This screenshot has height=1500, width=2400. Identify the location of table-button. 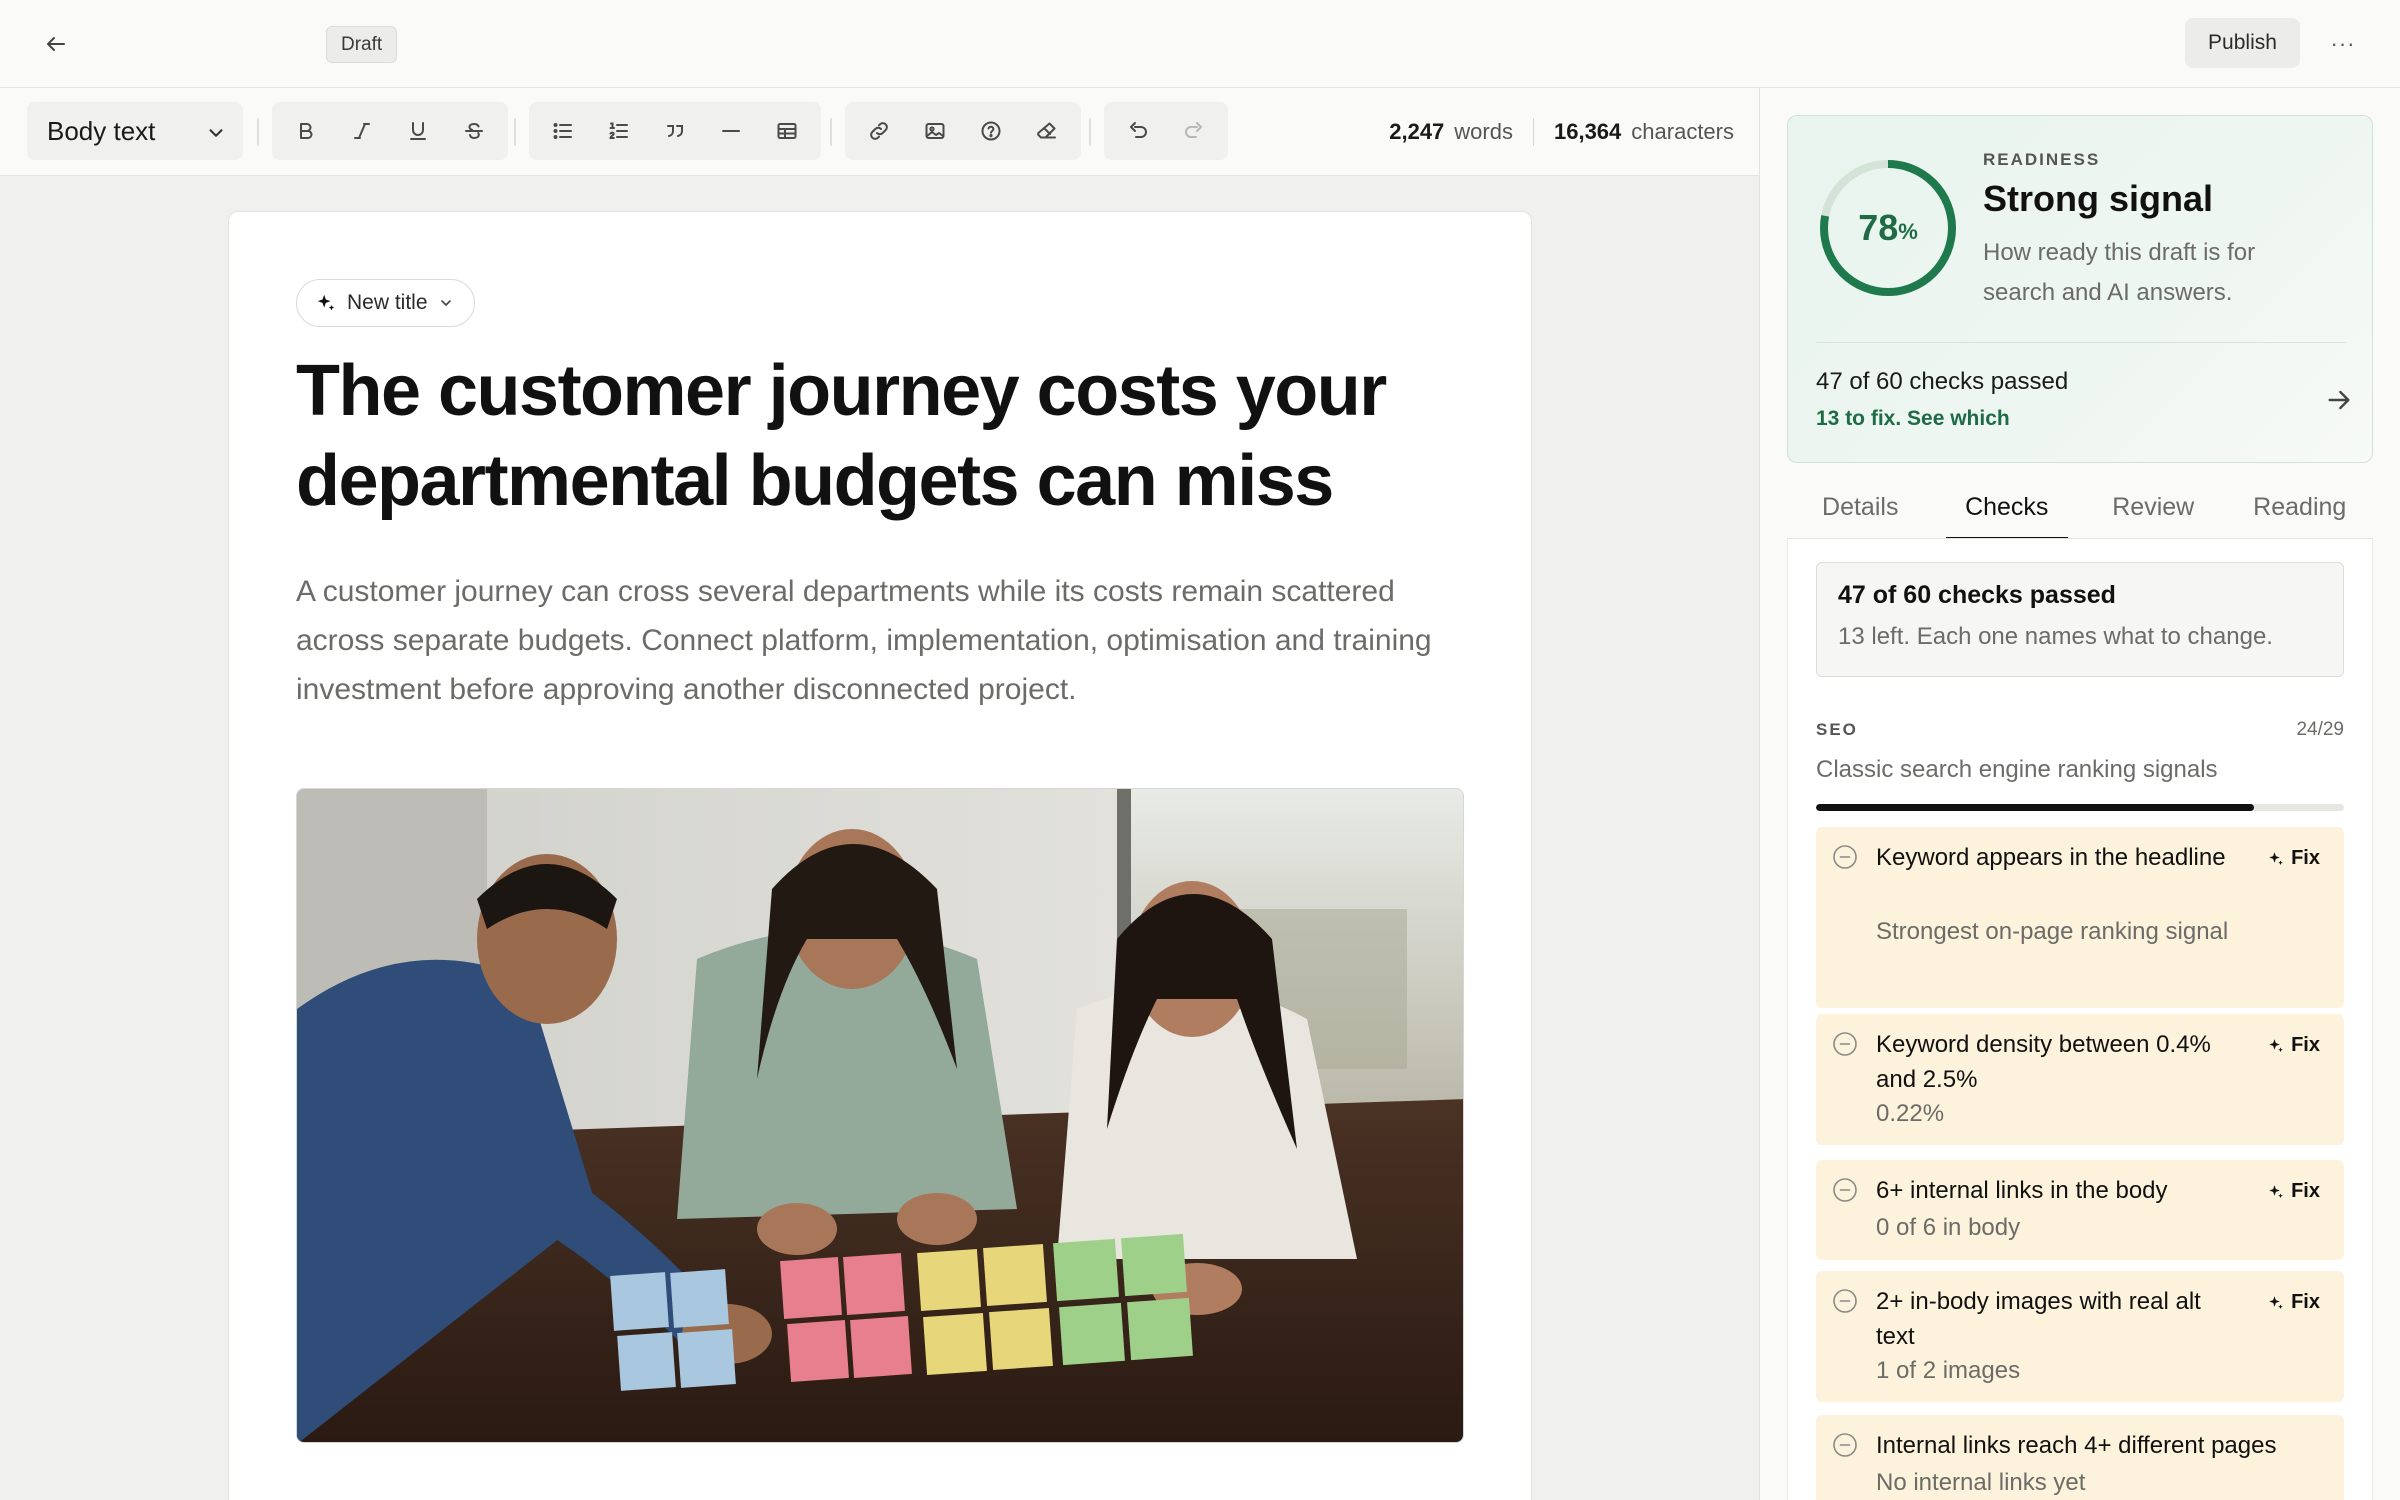
(787, 131).